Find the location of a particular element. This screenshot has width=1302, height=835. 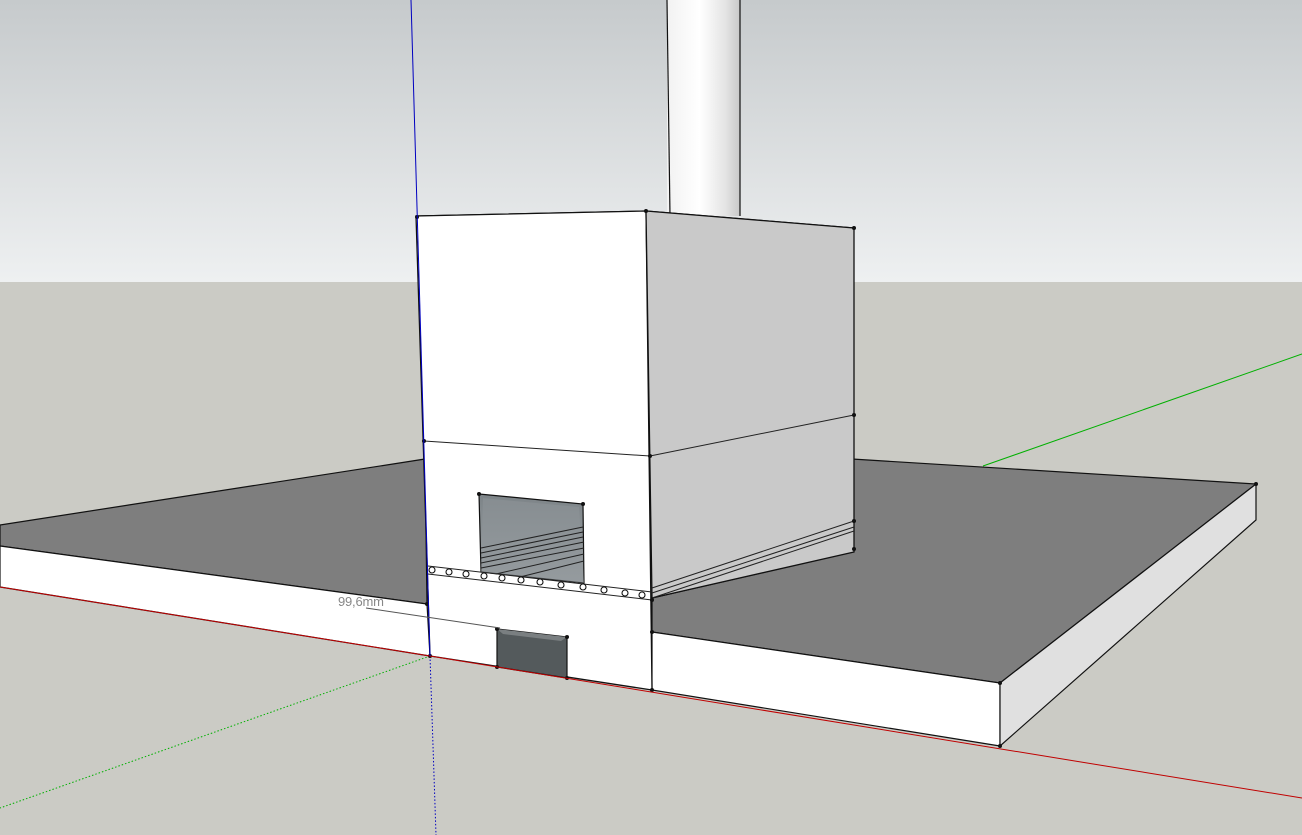

stove-side-face is located at coordinates (750, 404).